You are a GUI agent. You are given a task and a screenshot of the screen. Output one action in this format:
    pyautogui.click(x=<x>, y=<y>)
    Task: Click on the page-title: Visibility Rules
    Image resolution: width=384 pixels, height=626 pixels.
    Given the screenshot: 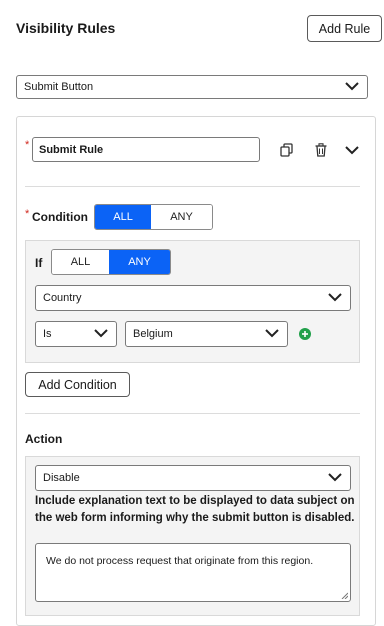 What is the action you would take?
    pyautogui.click(x=66, y=28)
    